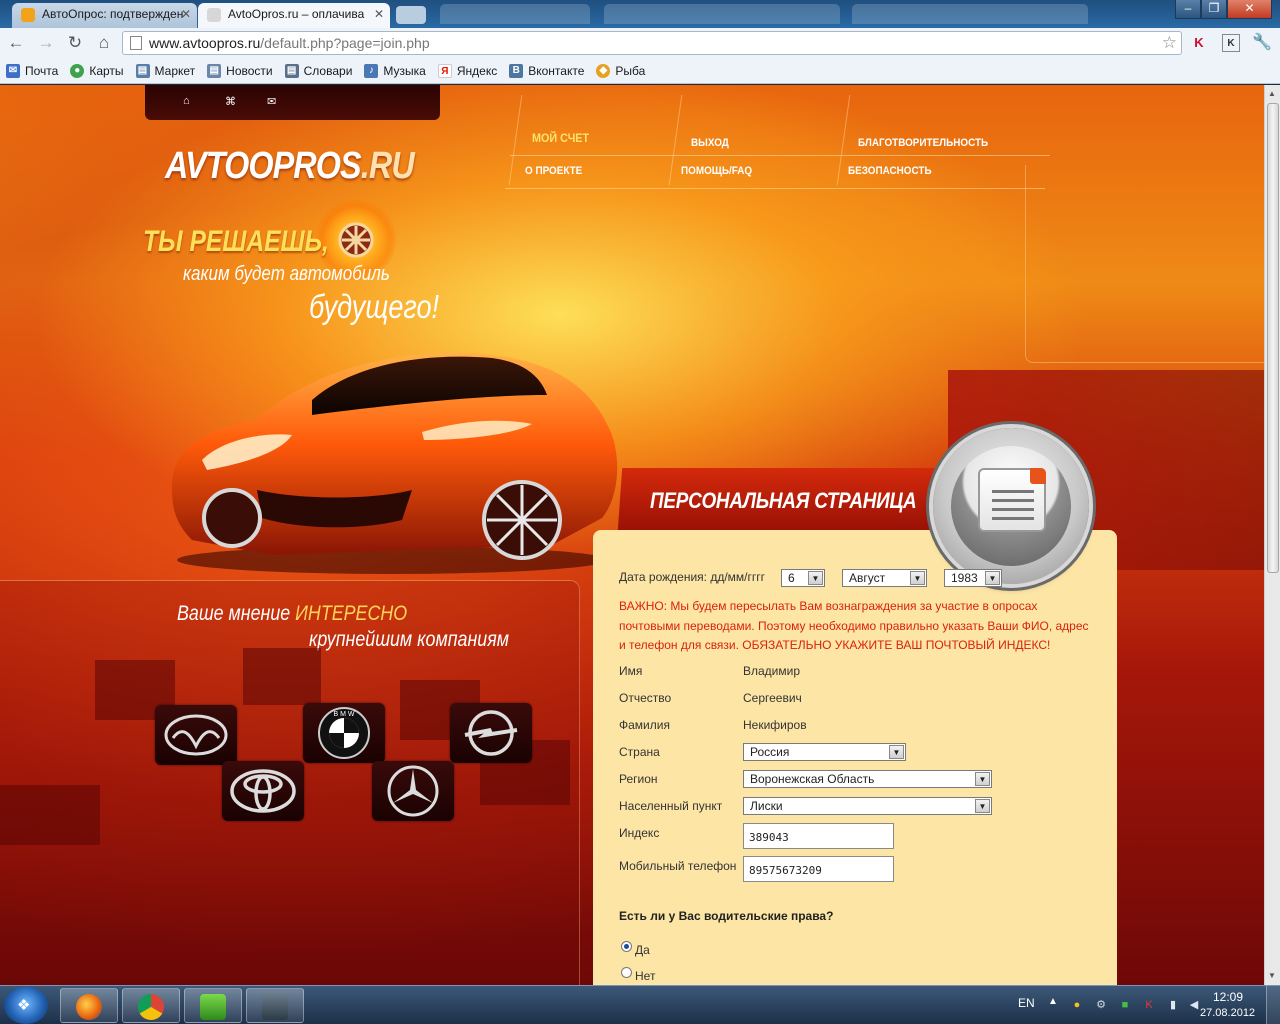 This screenshot has height=1024, width=1280. I want to click on region-select: Воронежская Область ▼, so click(867, 779).